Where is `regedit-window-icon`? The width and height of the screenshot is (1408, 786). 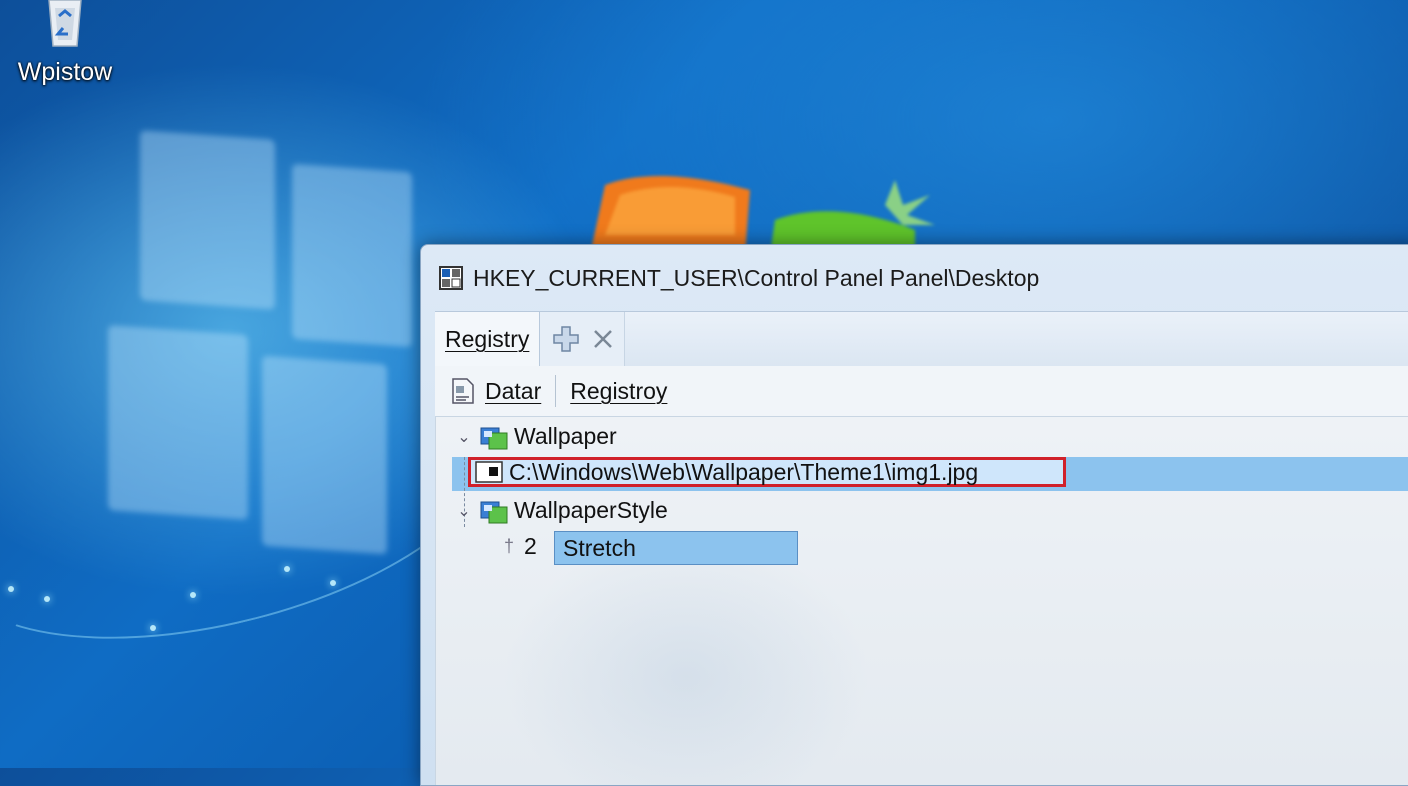
regedit-window-icon is located at coordinates (451, 278).